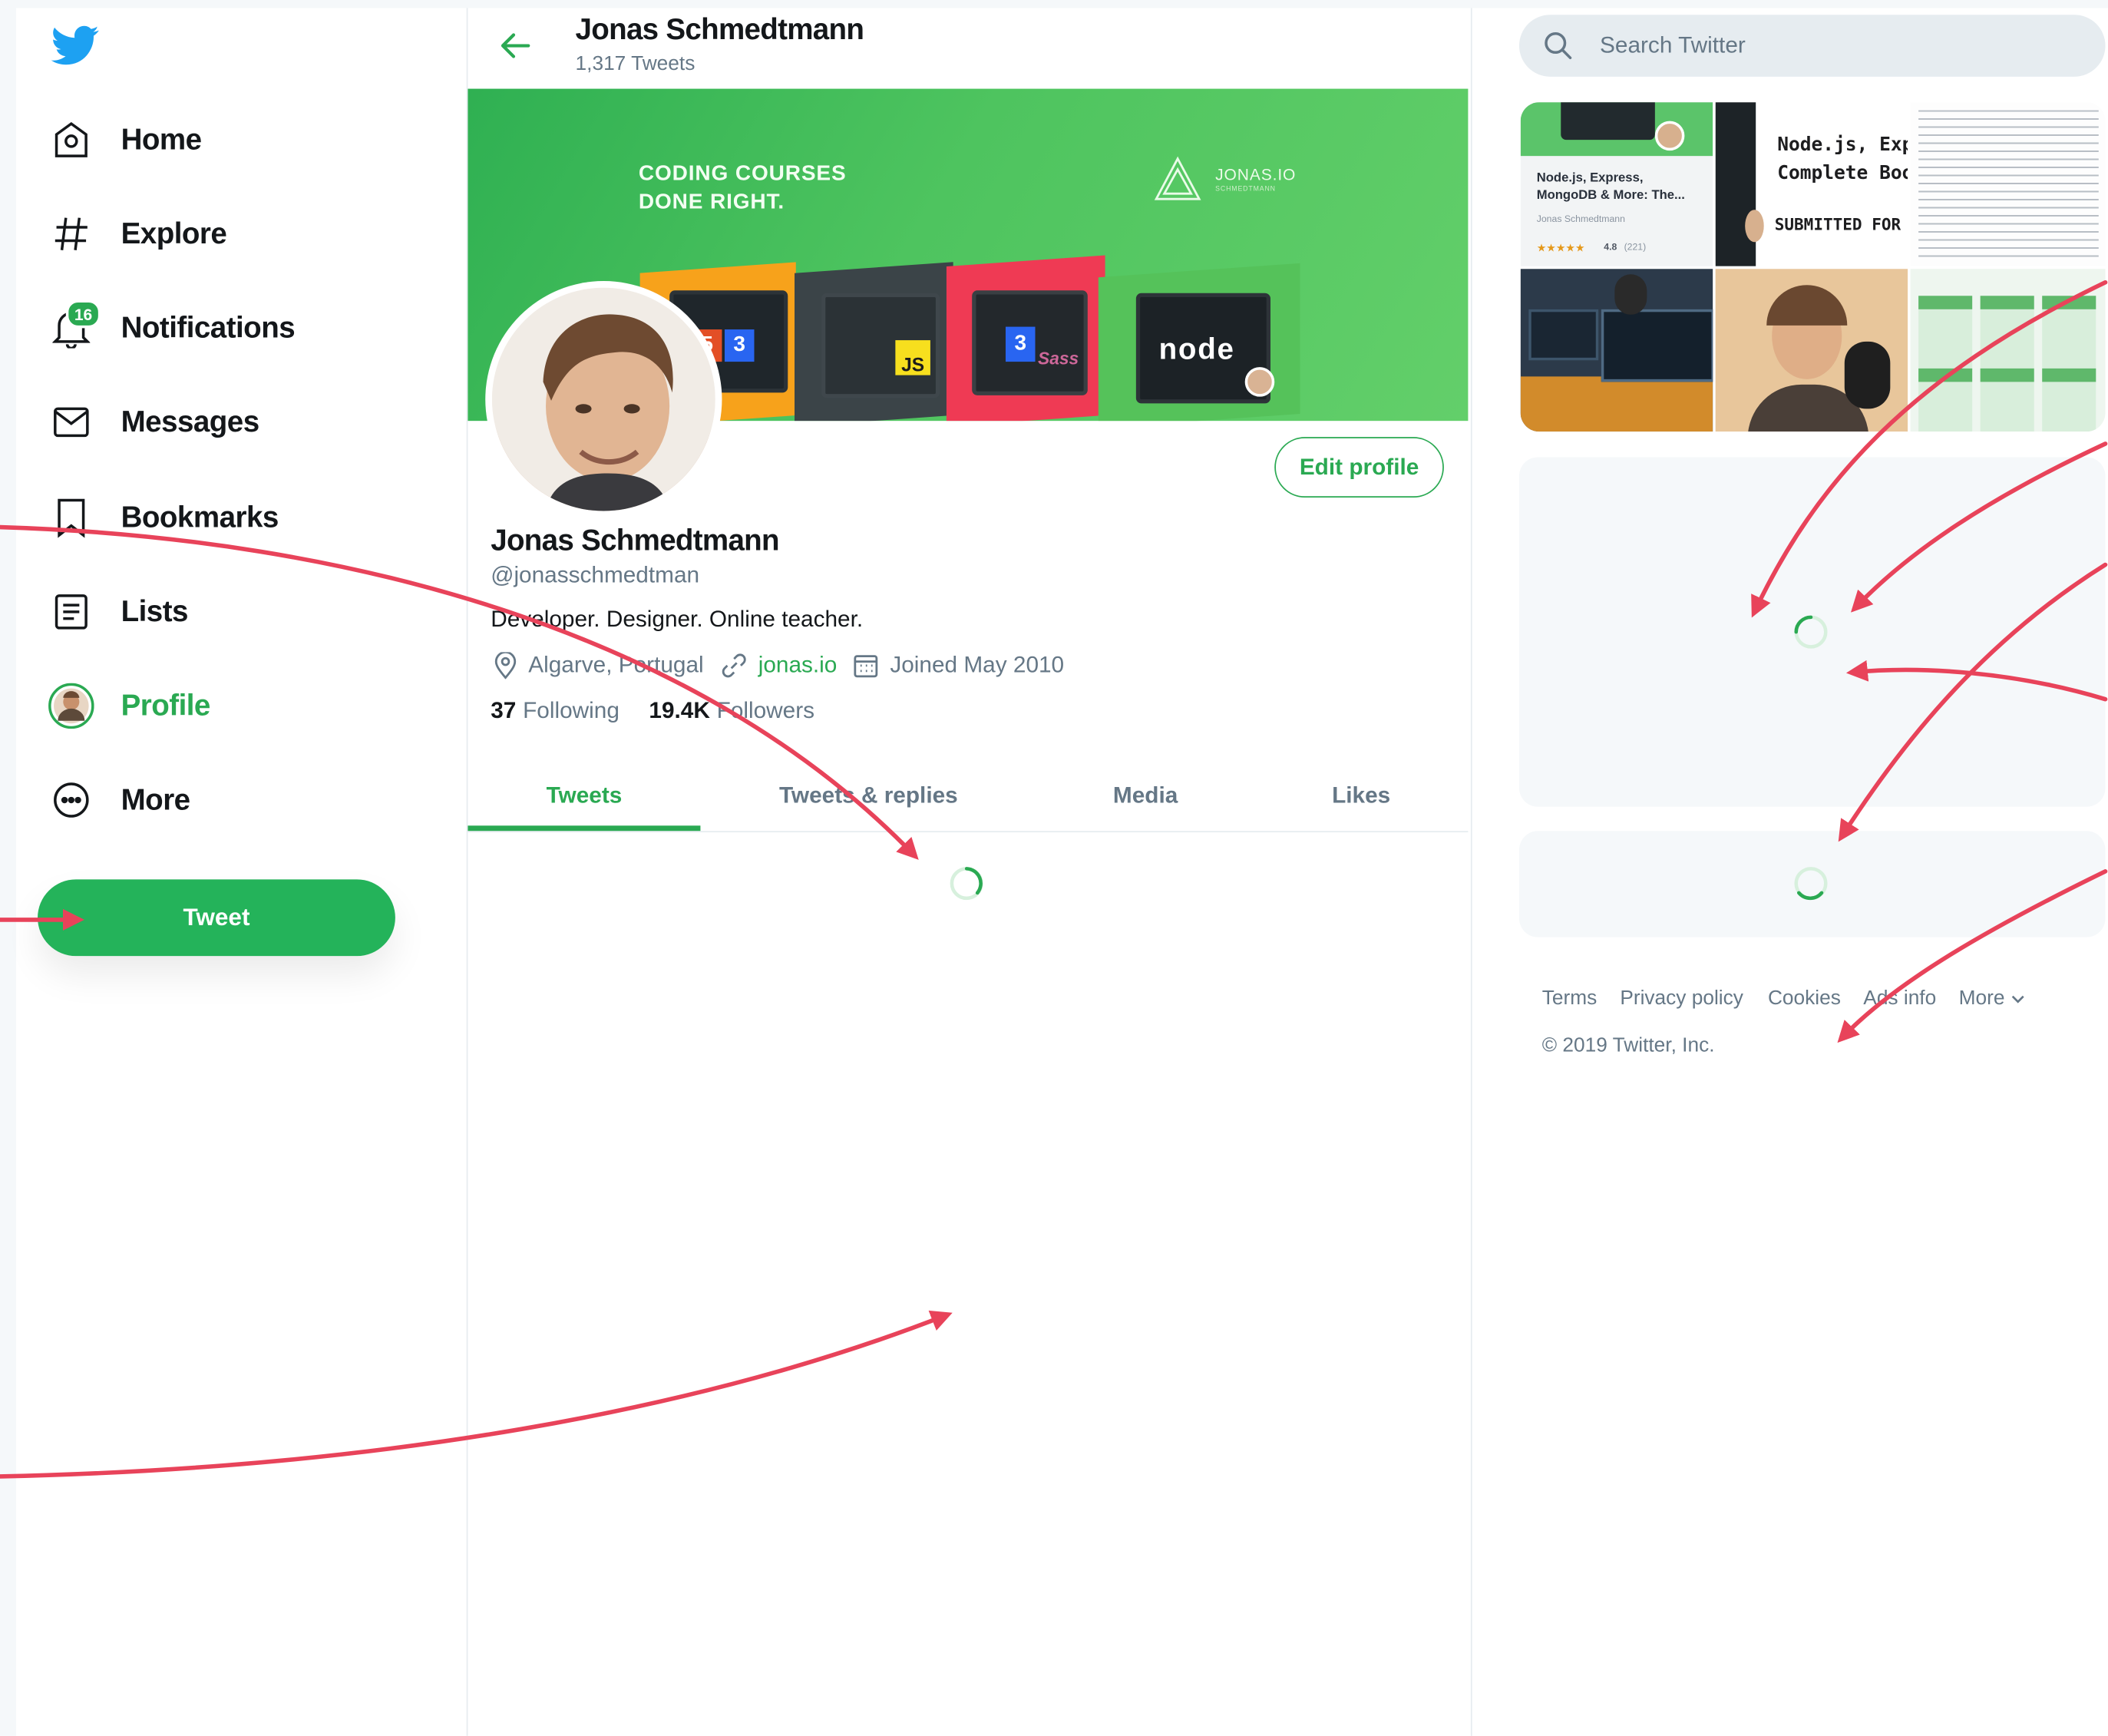  What do you see at coordinates (635, 64) in the screenshot?
I see `header-tweet-count: 1,317 Tweets` at bounding box center [635, 64].